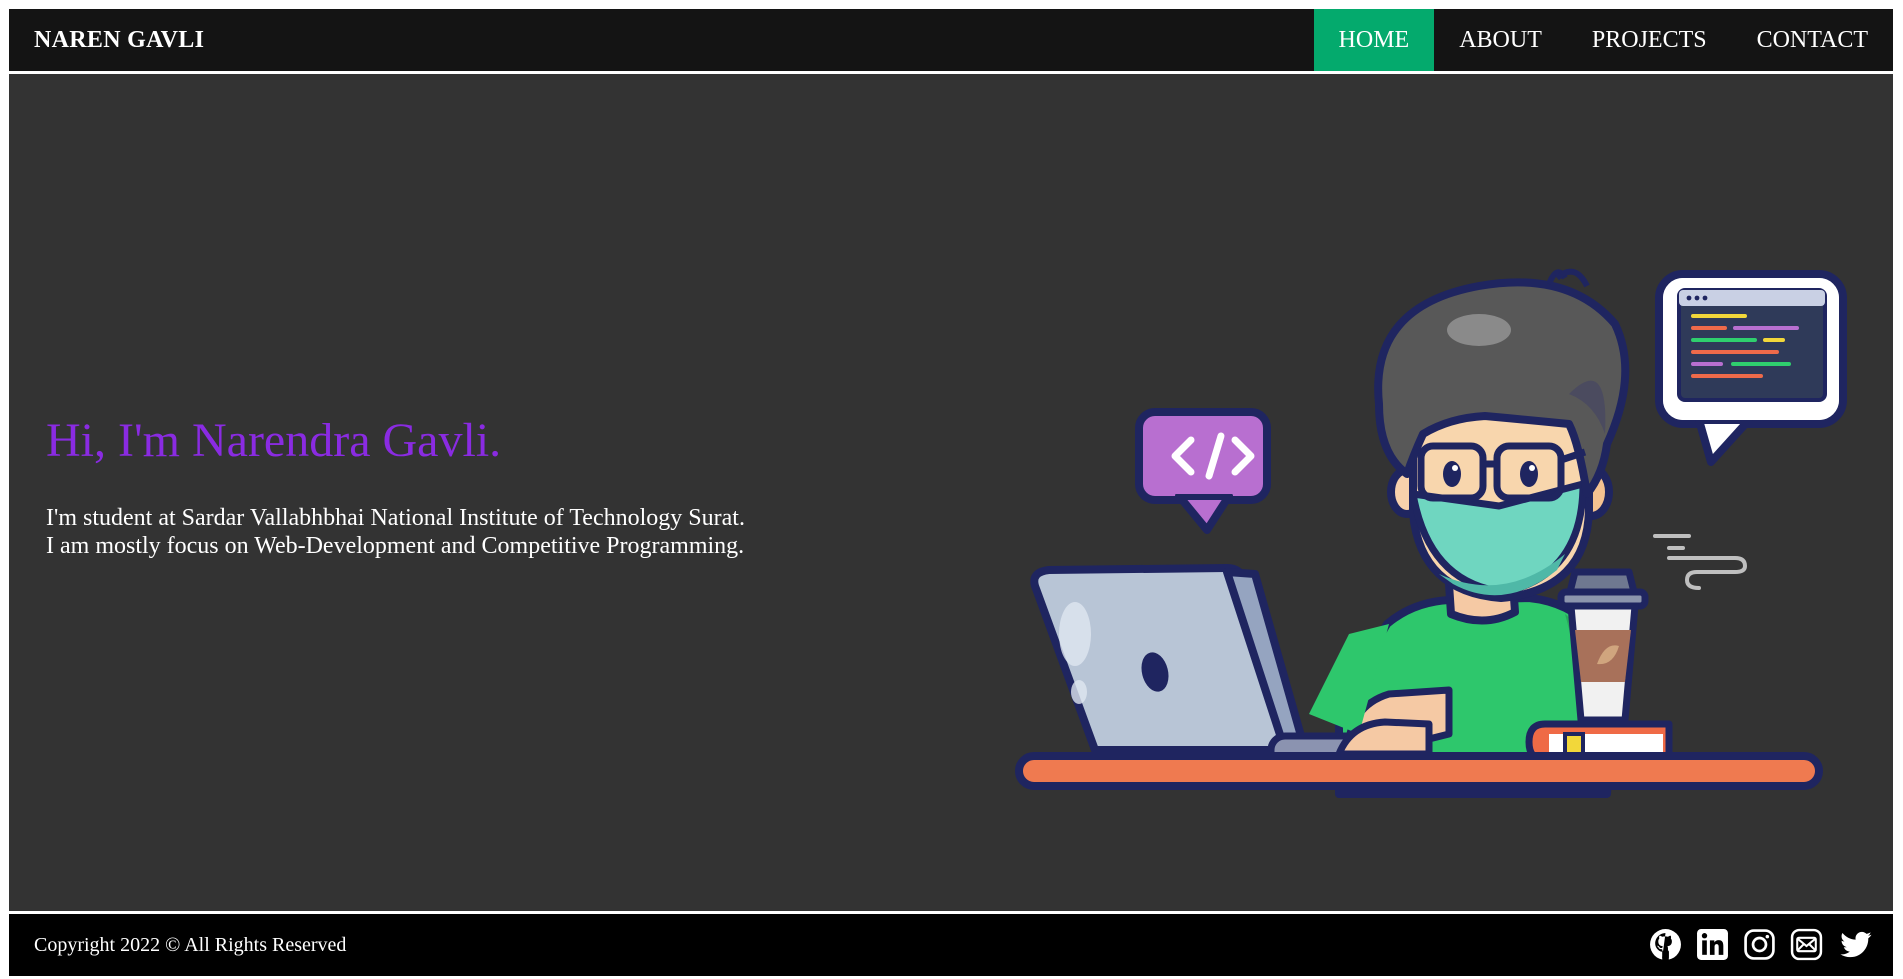  I want to click on nav-item-home: HOME, so click(1374, 40).